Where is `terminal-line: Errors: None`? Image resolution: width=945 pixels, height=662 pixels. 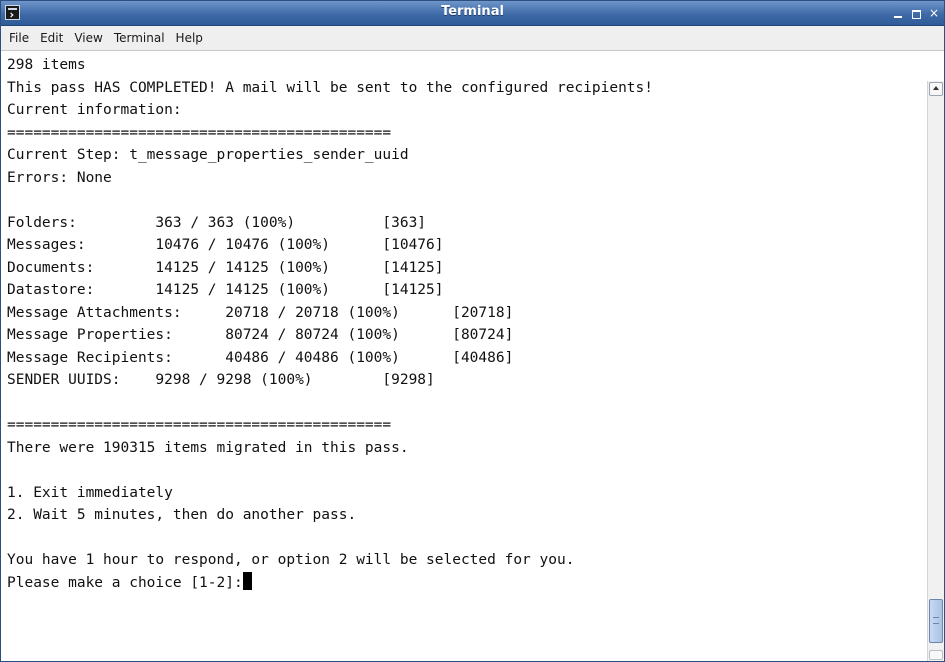 terminal-line: Errors: None is located at coordinates (59, 177).